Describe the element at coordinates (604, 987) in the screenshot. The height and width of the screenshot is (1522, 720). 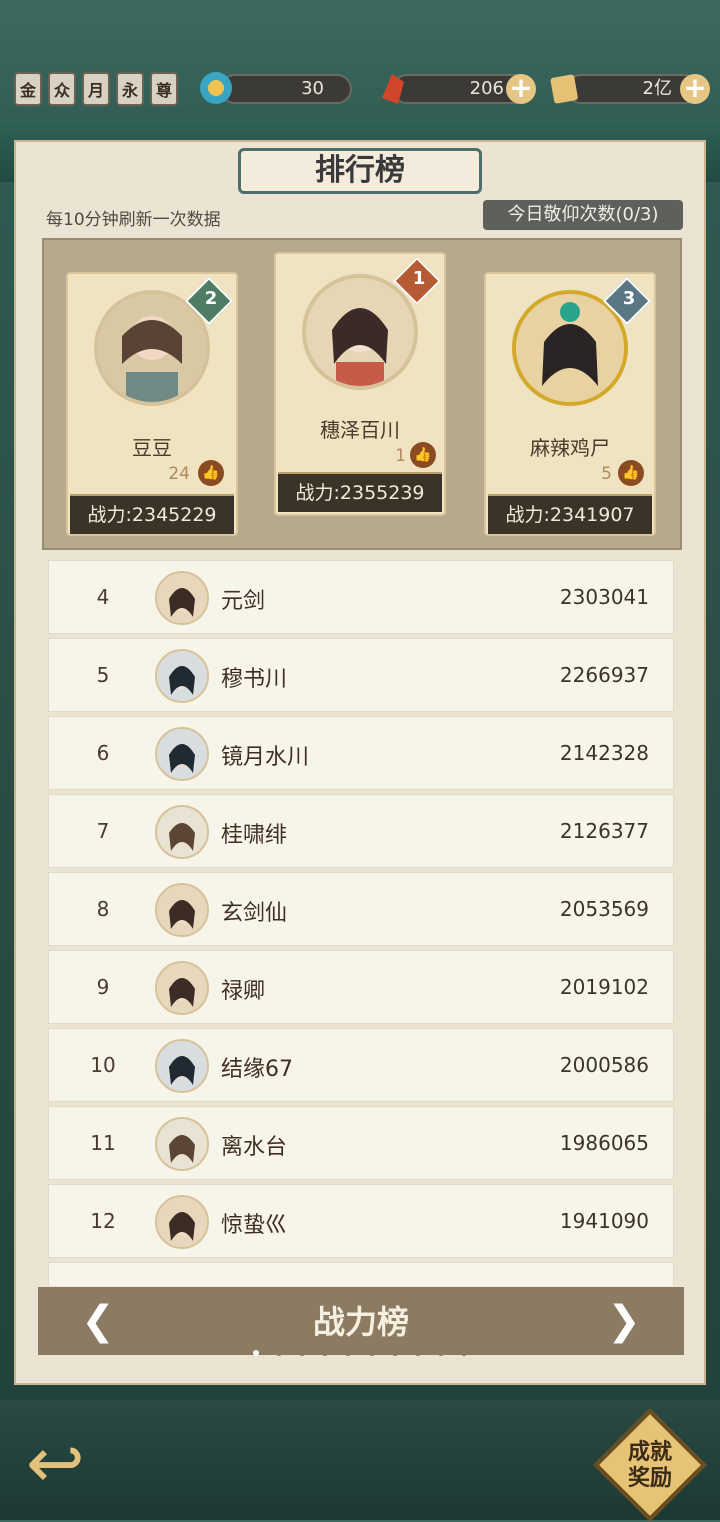
I see `power-value: 2019102` at that location.